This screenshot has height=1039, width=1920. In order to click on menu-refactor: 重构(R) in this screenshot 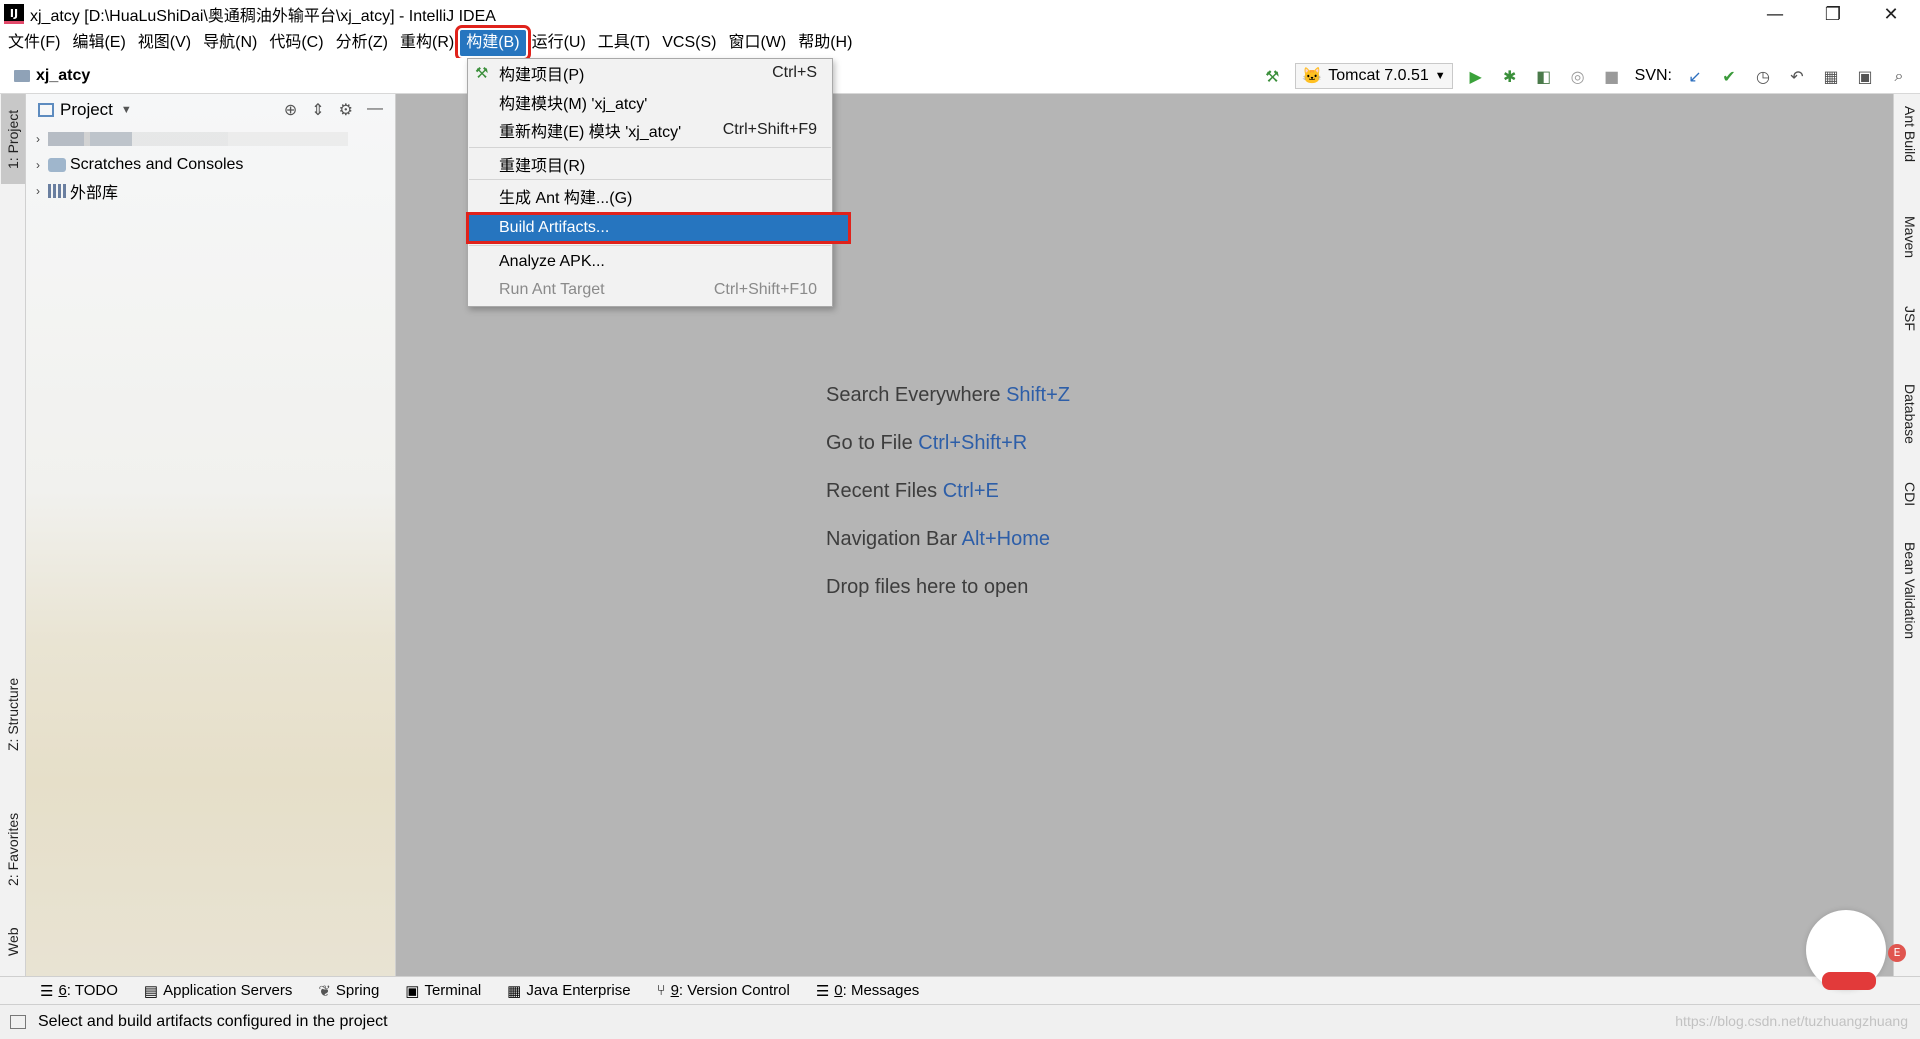, I will do `click(427, 43)`.